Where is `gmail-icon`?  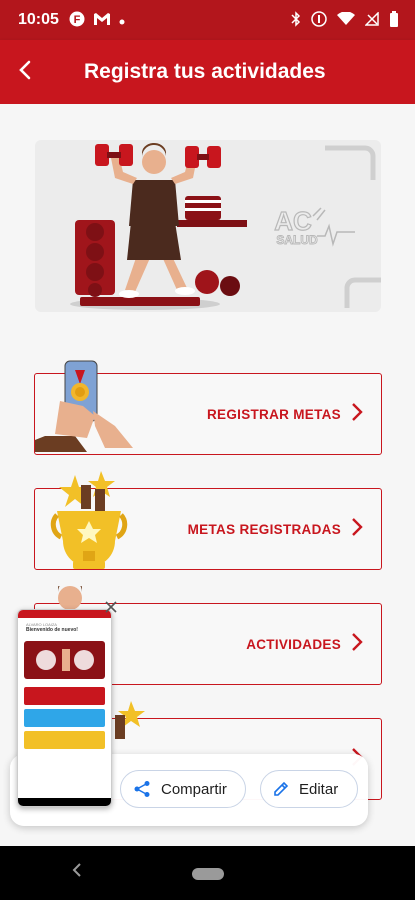 gmail-icon is located at coordinates (102, 20).